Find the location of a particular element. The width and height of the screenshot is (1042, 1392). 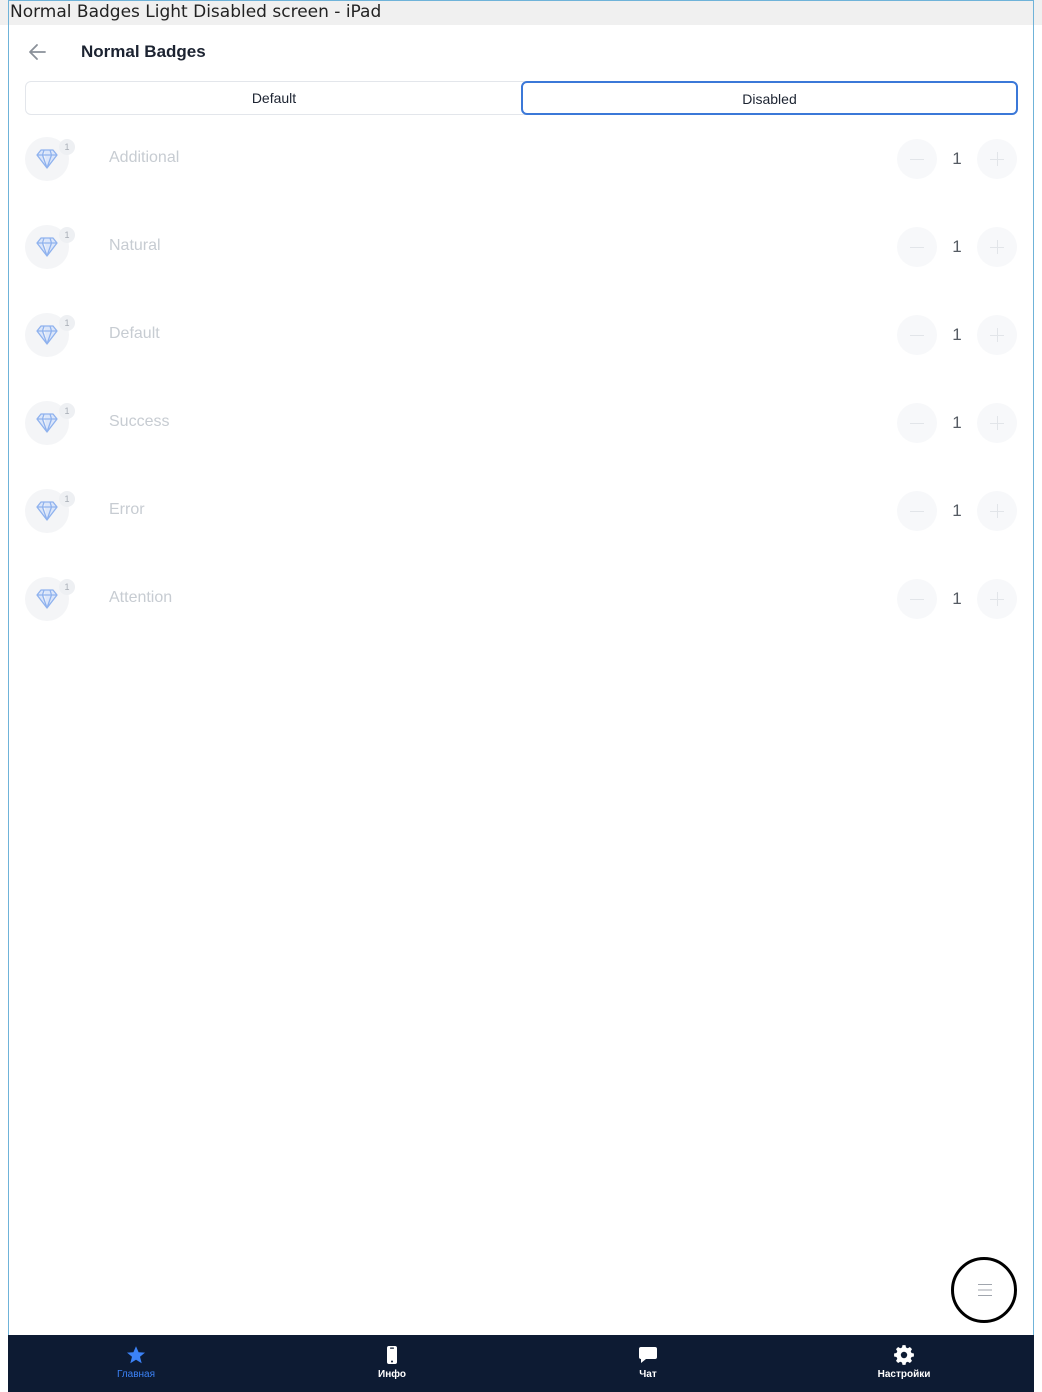

back-button is located at coordinates (38, 52).